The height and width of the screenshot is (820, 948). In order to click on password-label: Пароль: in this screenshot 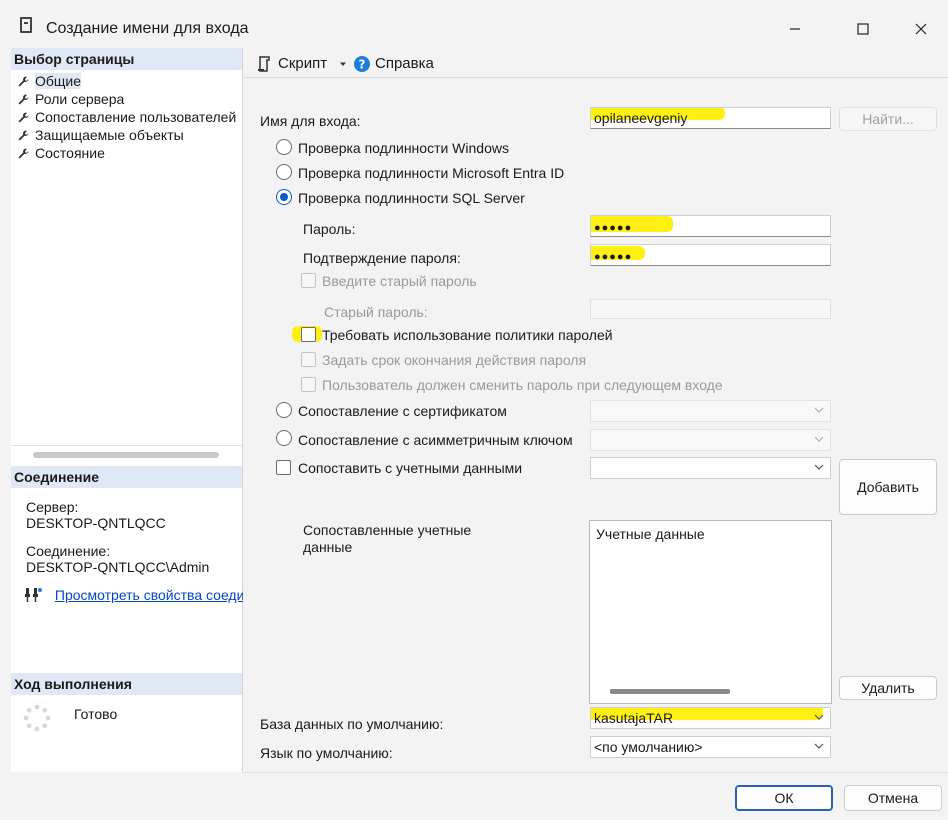, I will do `click(329, 229)`.